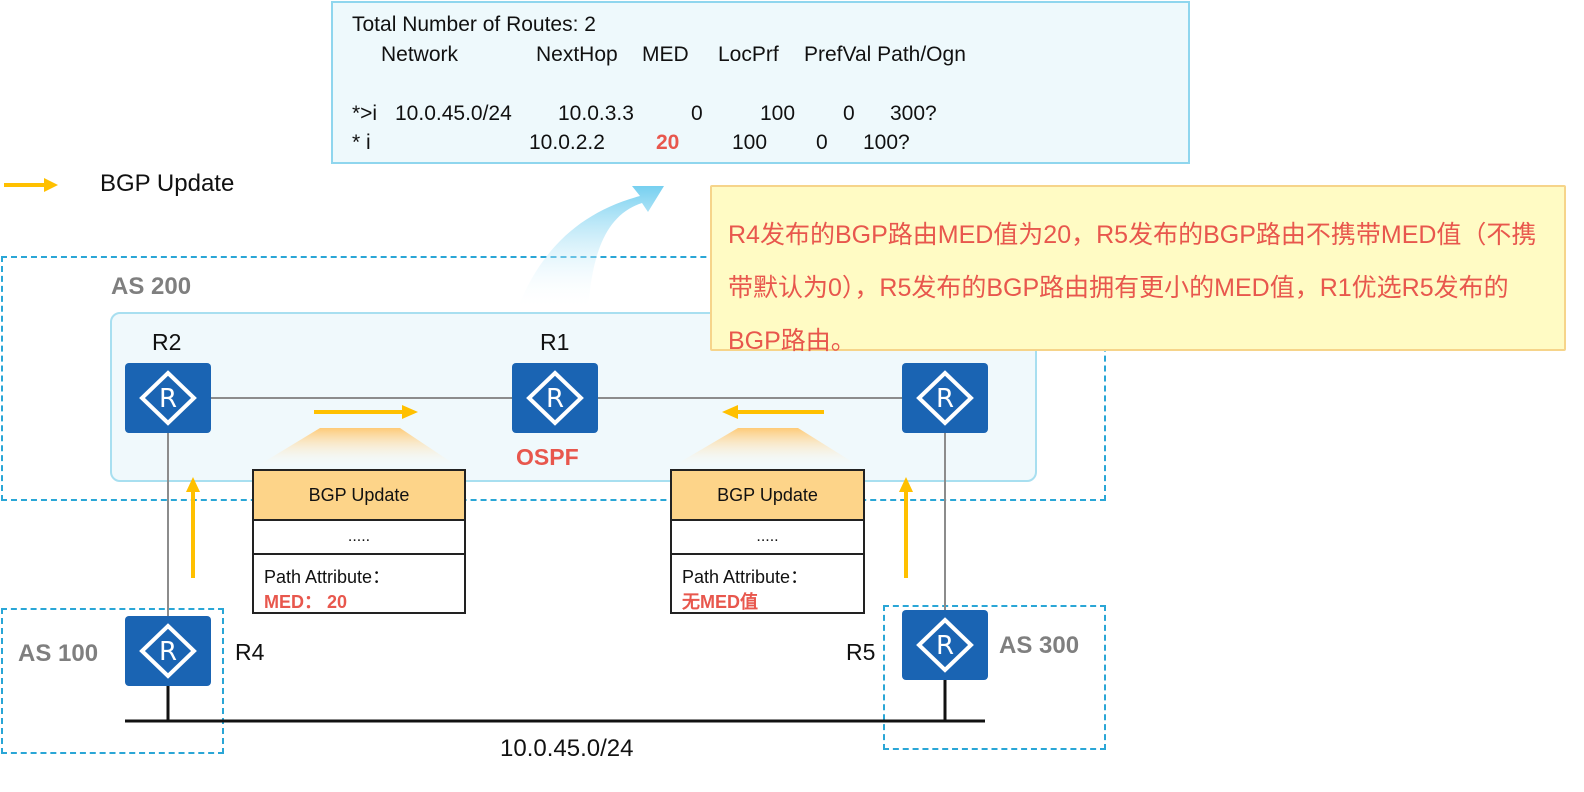  Describe the element at coordinates (590, 248) in the screenshot. I see `curve-arrow-icon` at that location.